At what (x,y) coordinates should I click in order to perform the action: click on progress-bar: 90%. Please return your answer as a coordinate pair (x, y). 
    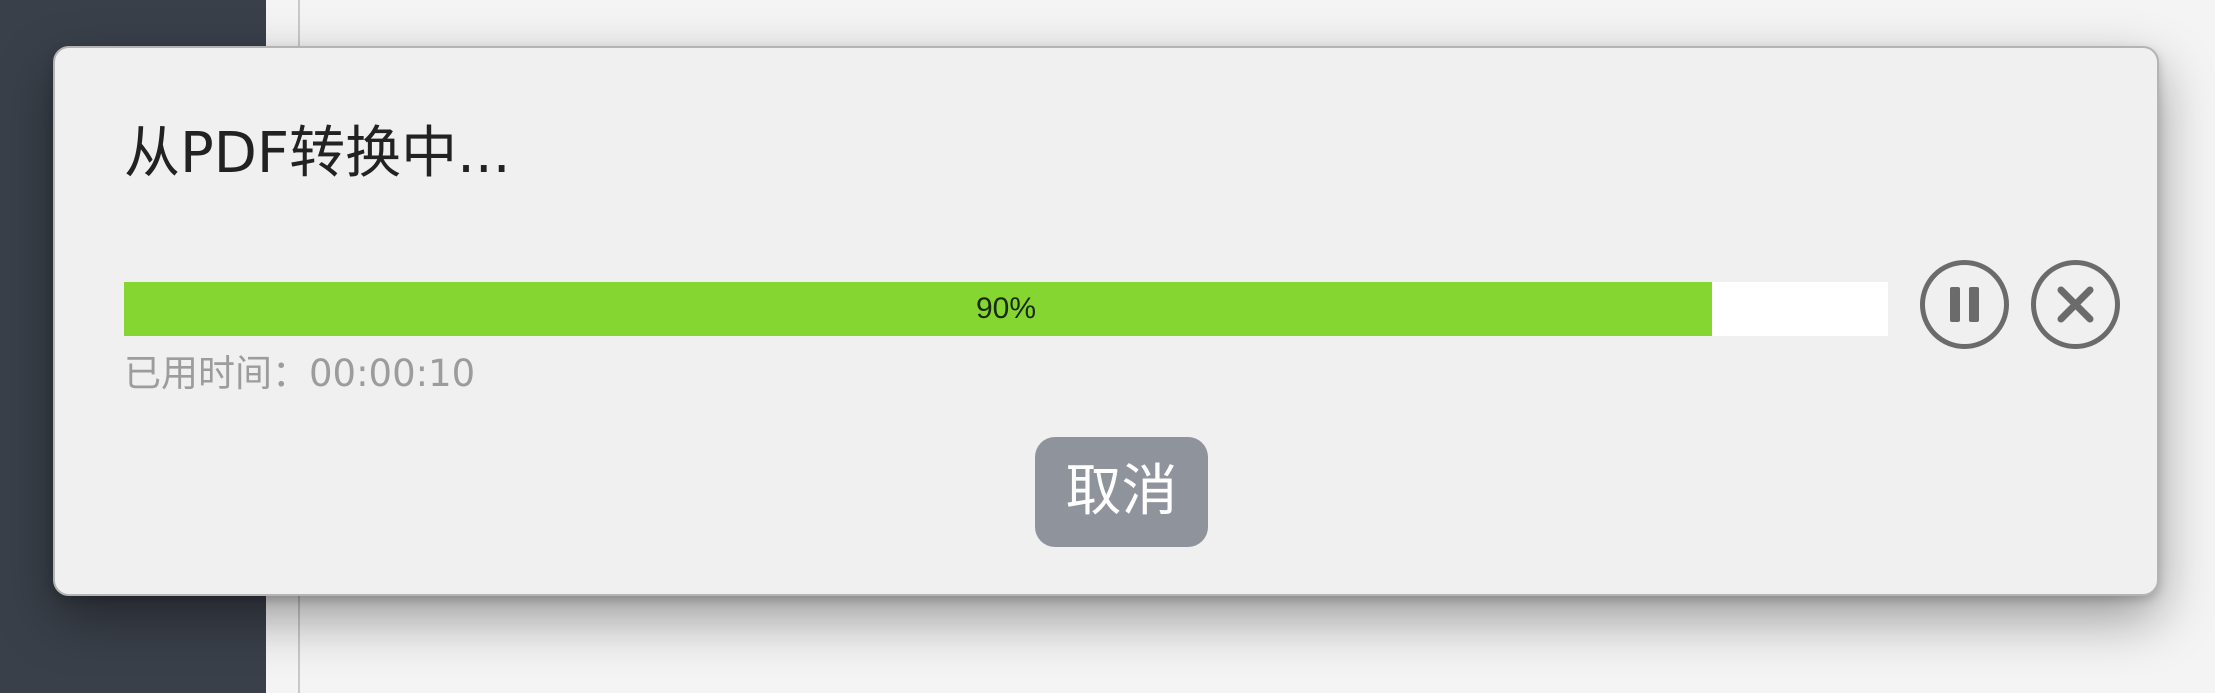
    Looking at the image, I should click on (1006, 309).